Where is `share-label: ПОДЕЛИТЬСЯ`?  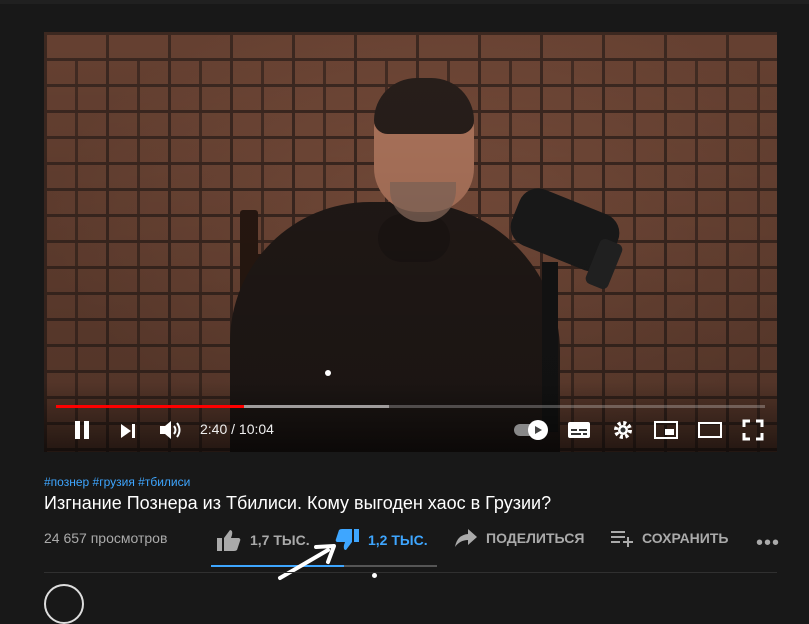 share-label: ПОДЕЛИТЬСЯ is located at coordinates (535, 538).